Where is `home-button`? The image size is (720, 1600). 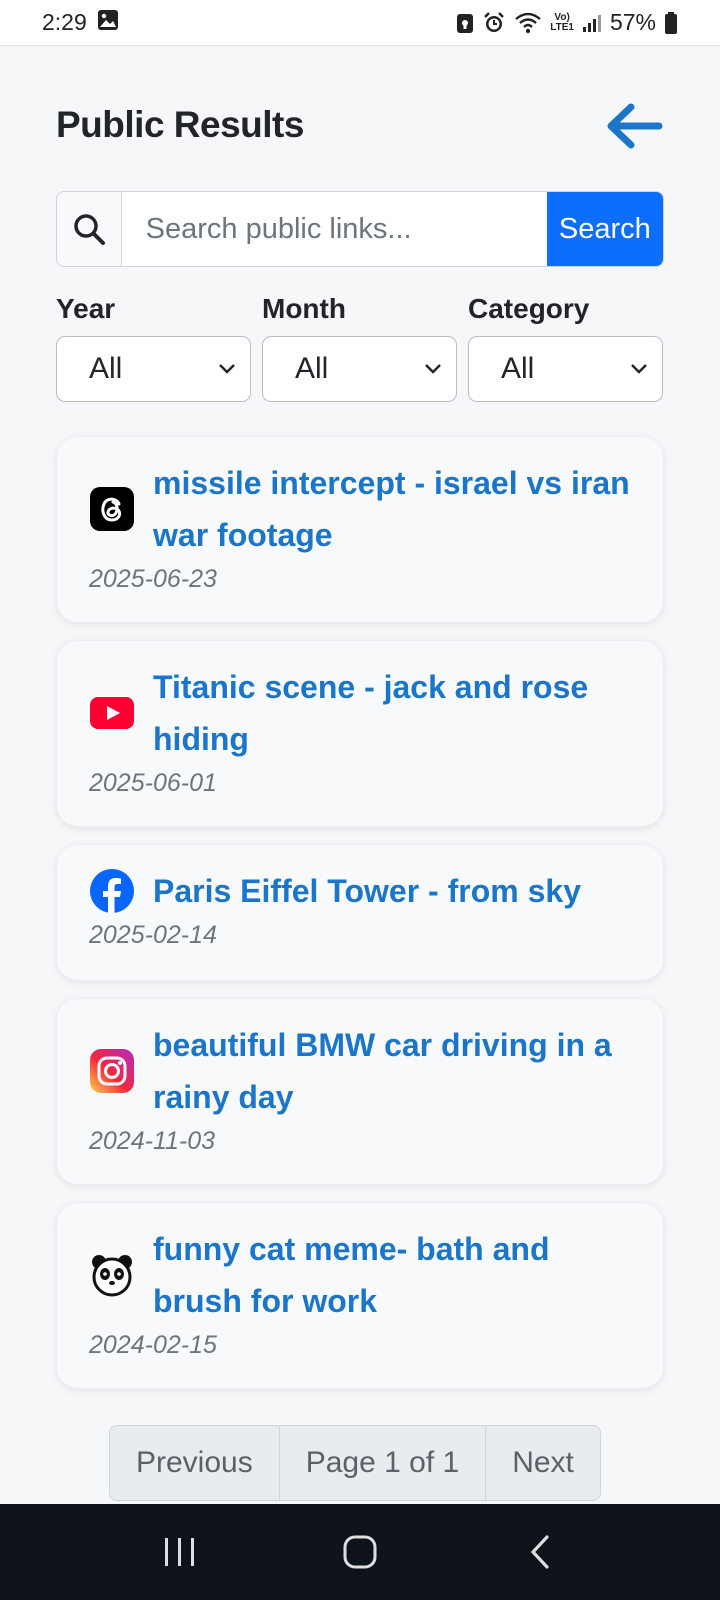
home-button is located at coordinates (360, 1552).